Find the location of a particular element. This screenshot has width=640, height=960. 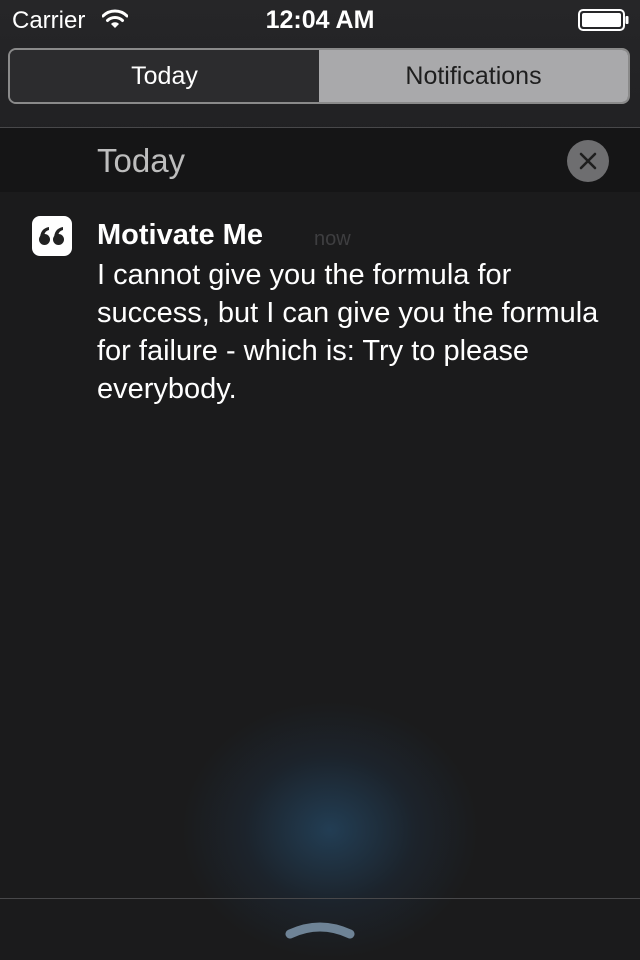

view-segmented-control: Today Notifications is located at coordinates (319, 76).